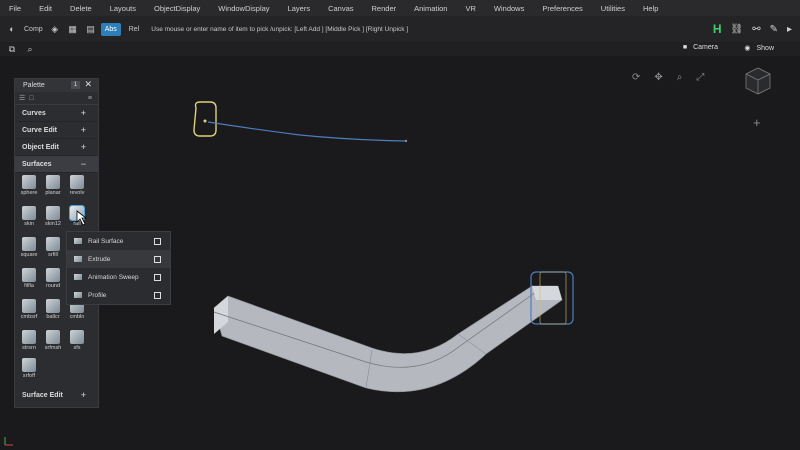 This screenshot has height=450, width=800. I want to click on menu-delete: Delete, so click(81, 8).